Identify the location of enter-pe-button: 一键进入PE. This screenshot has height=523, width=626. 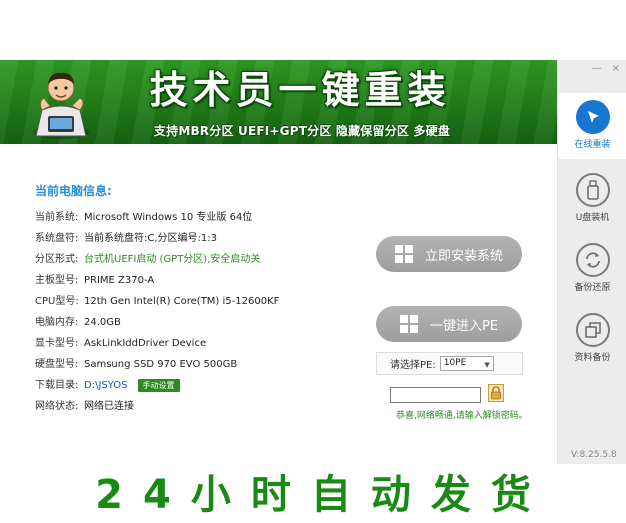
(449, 324).